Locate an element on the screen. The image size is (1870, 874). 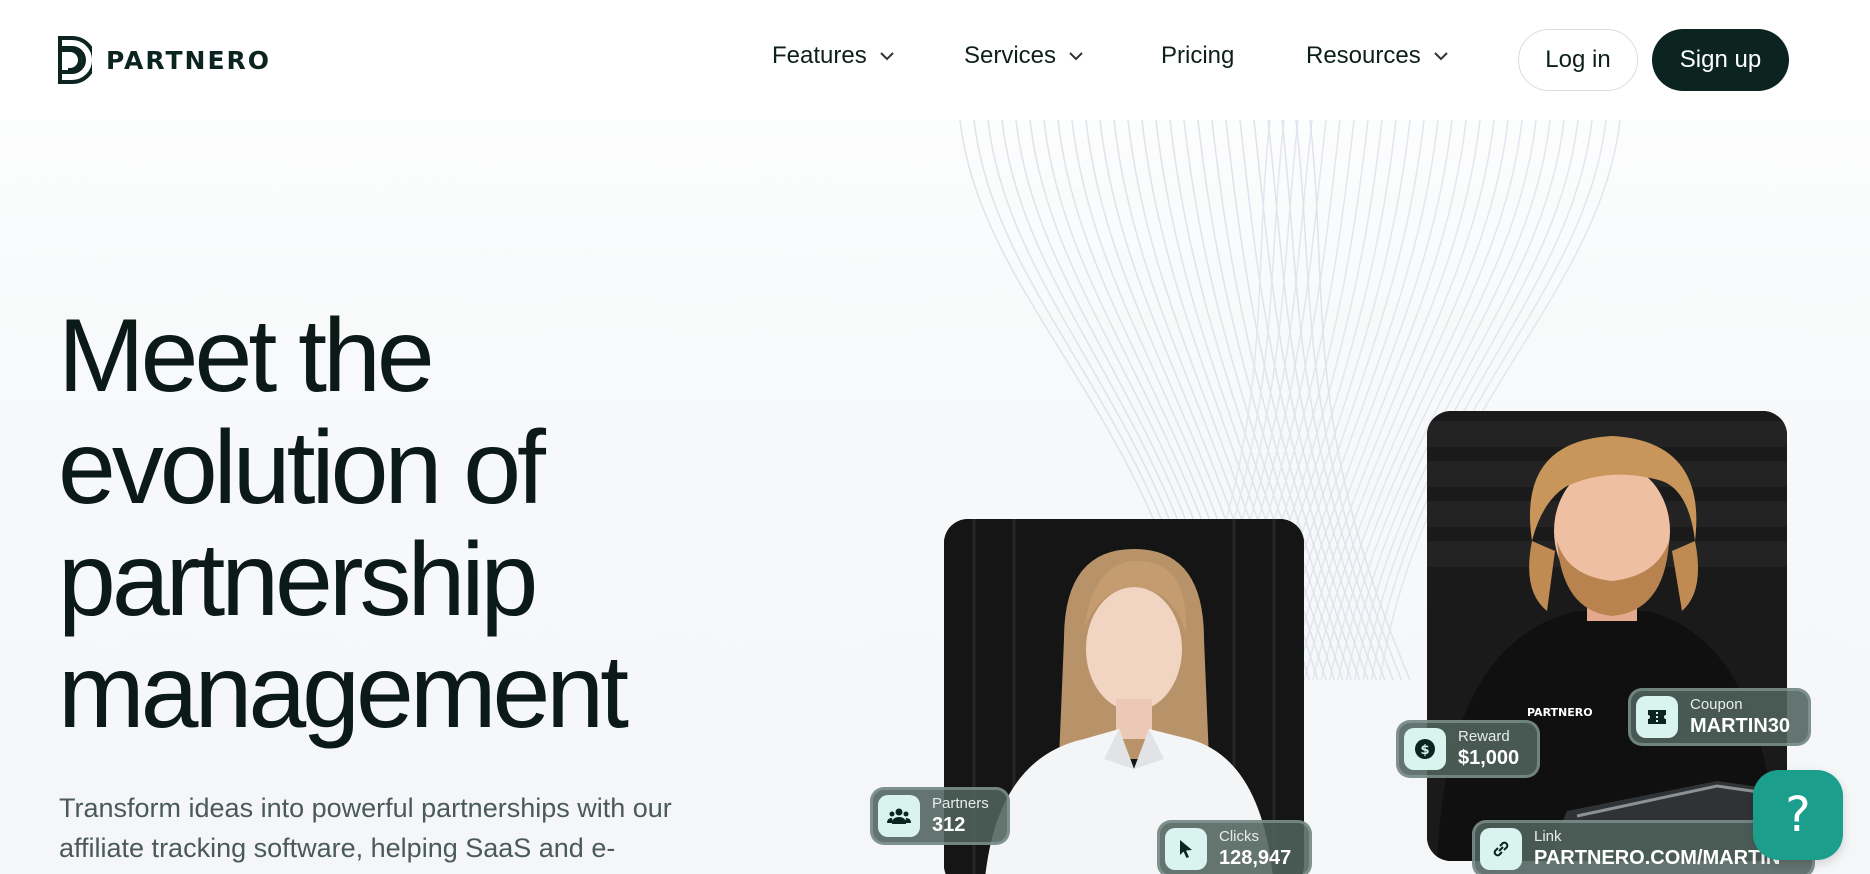
cursor-icon-svg is located at coordinates (1186, 849).